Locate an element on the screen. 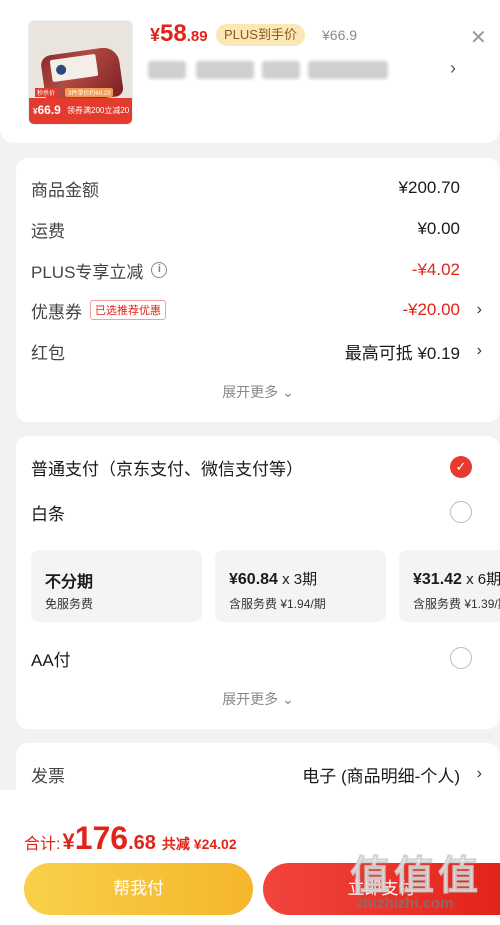  plan-amount: ¥31.42 is located at coordinates (437, 579).